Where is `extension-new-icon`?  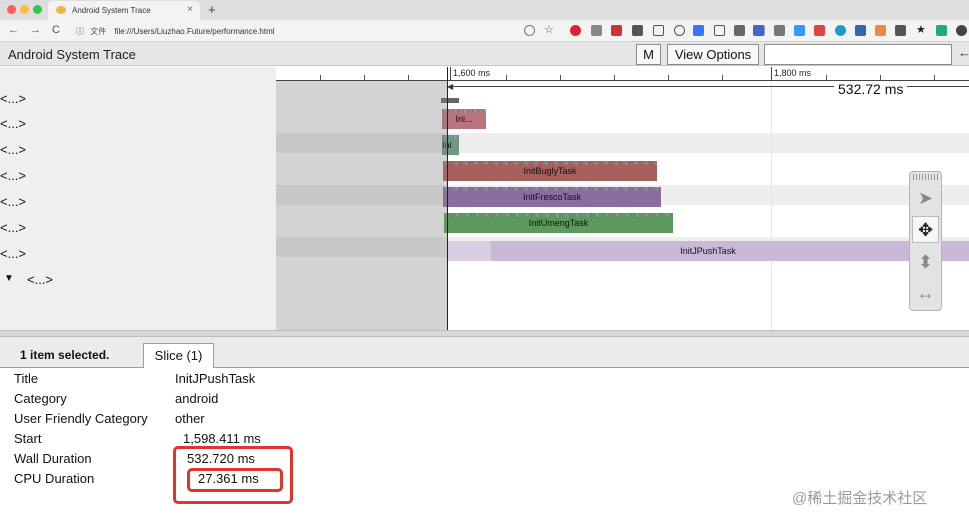
extension-new-icon is located at coordinates (698, 30).